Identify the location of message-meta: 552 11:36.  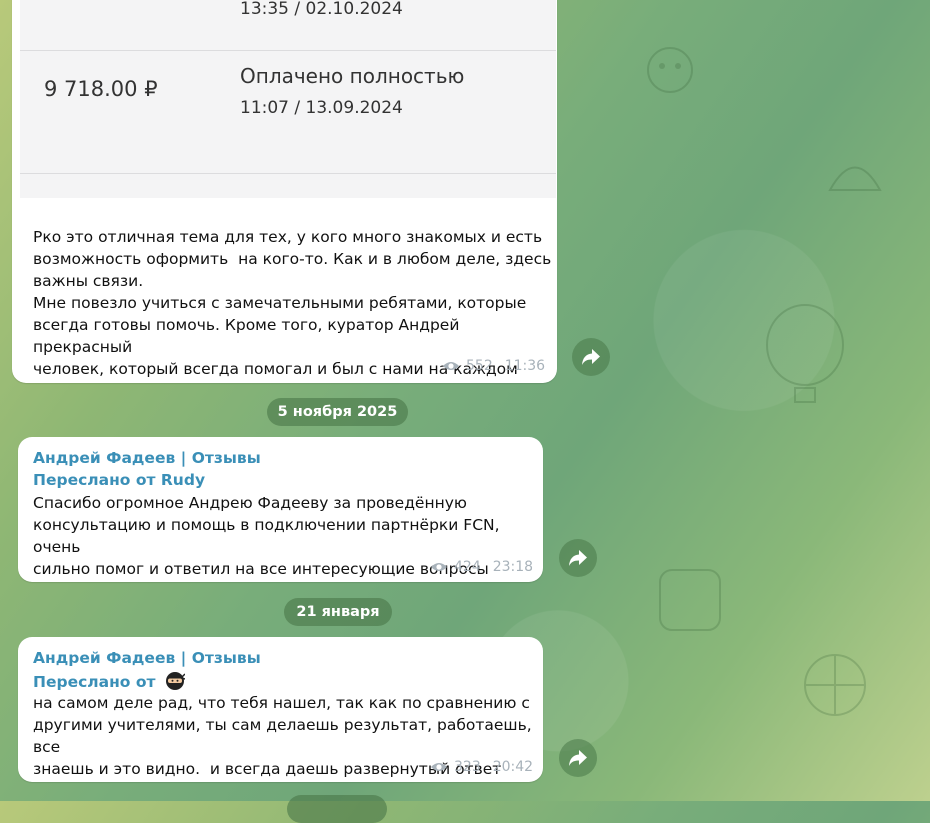
(493, 366).